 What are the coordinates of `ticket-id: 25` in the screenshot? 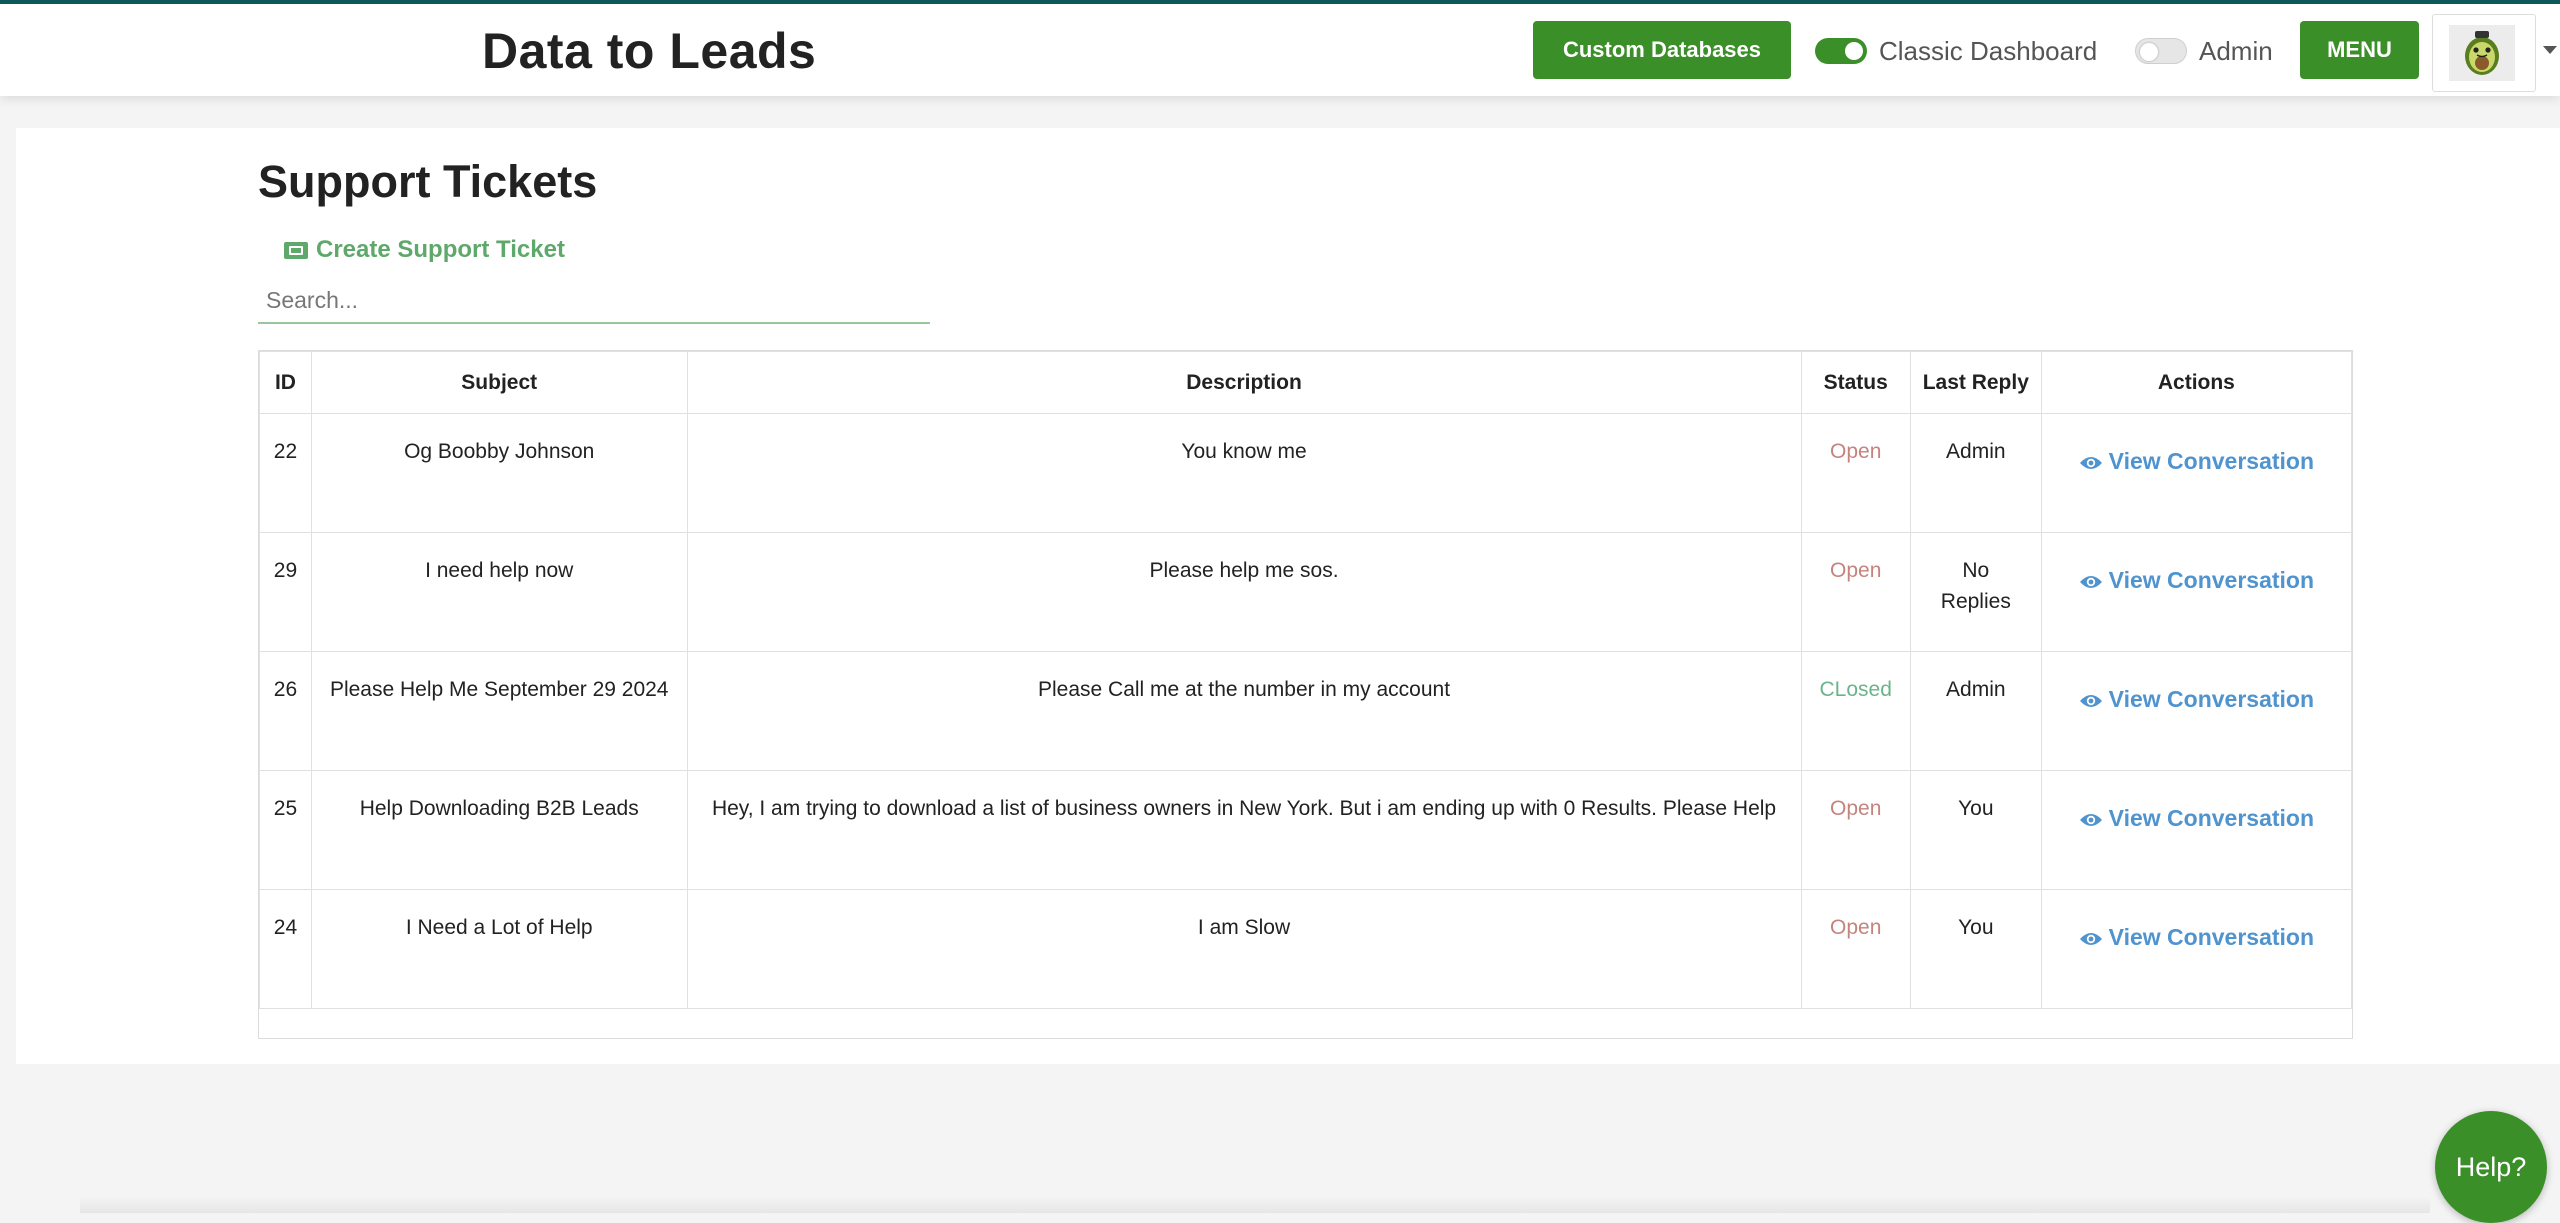 It's located at (285, 830).